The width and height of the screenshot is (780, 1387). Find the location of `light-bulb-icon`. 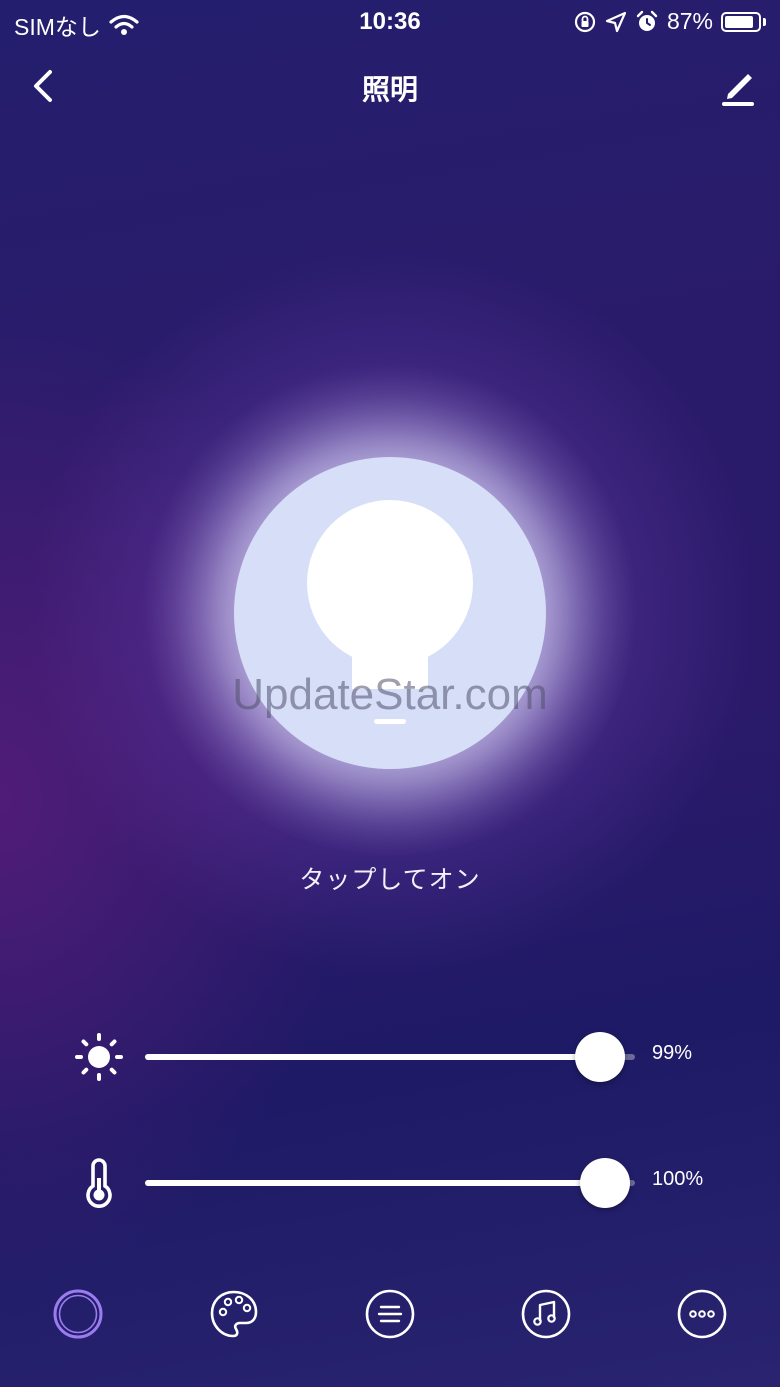

light-bulb-icon is located at coordinates (390, 612).